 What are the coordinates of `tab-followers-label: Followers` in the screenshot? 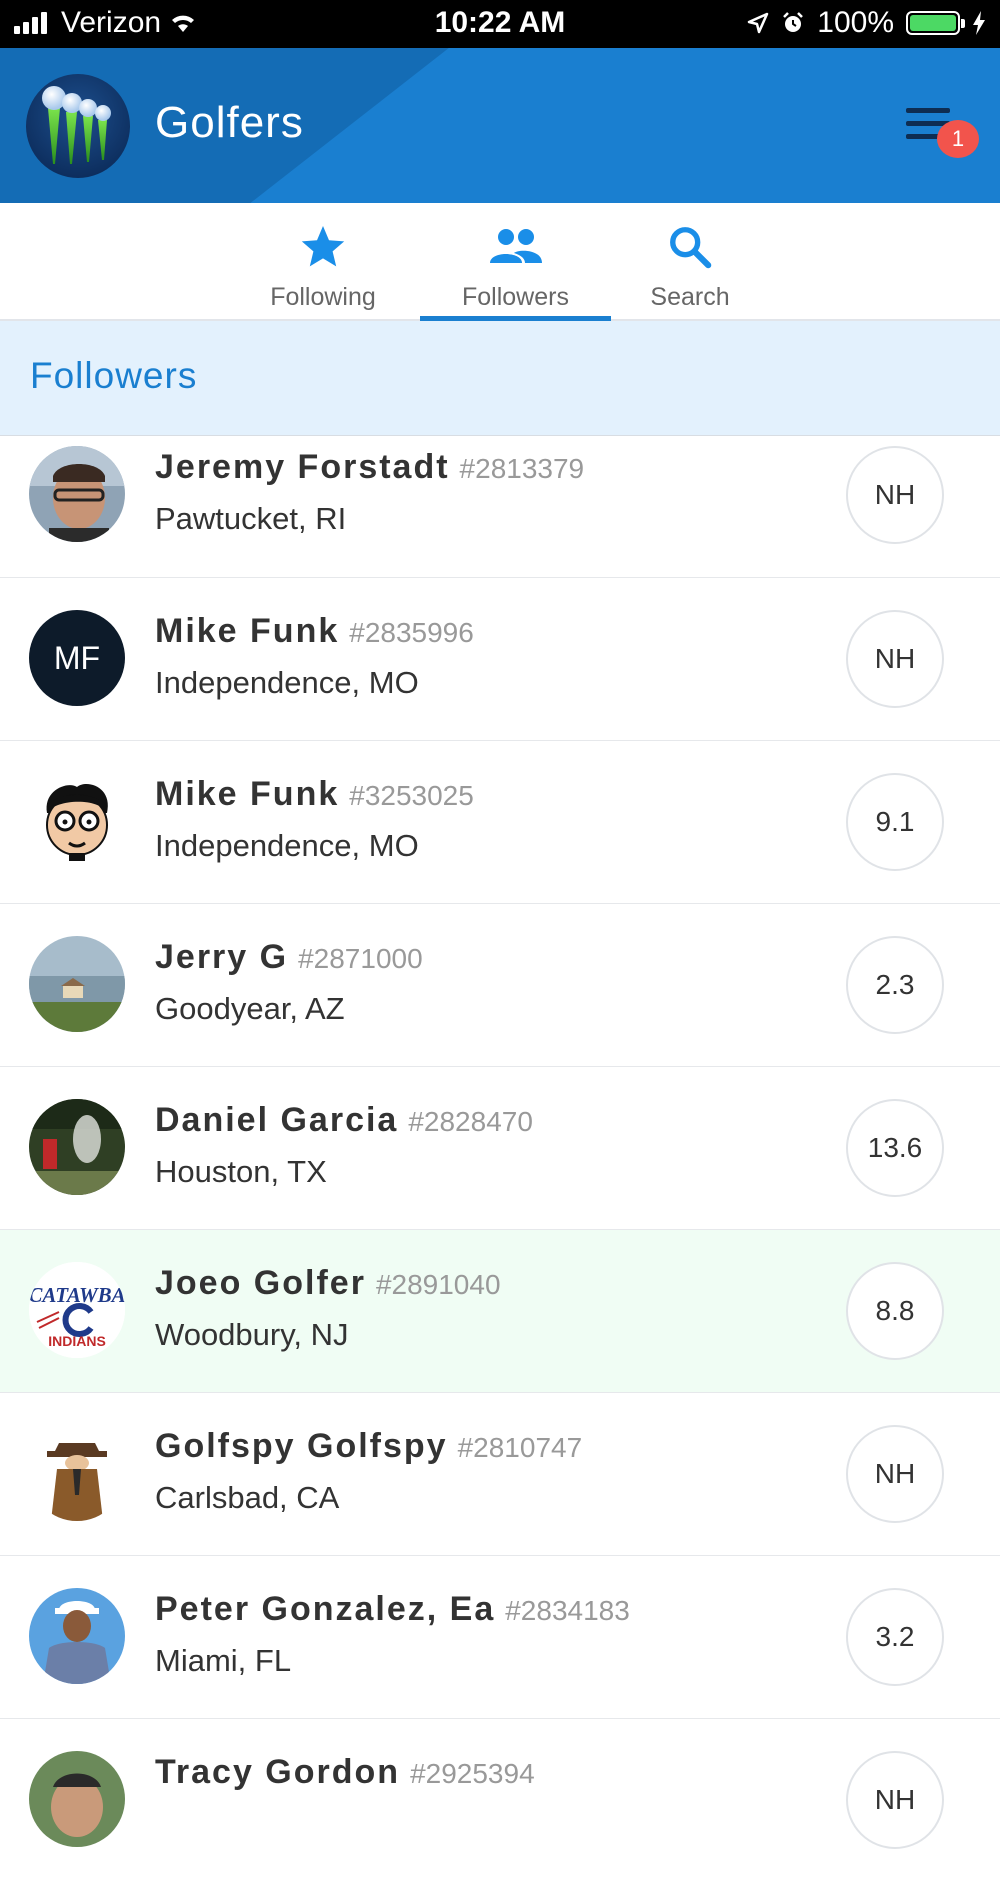 It's located at (515, 297).